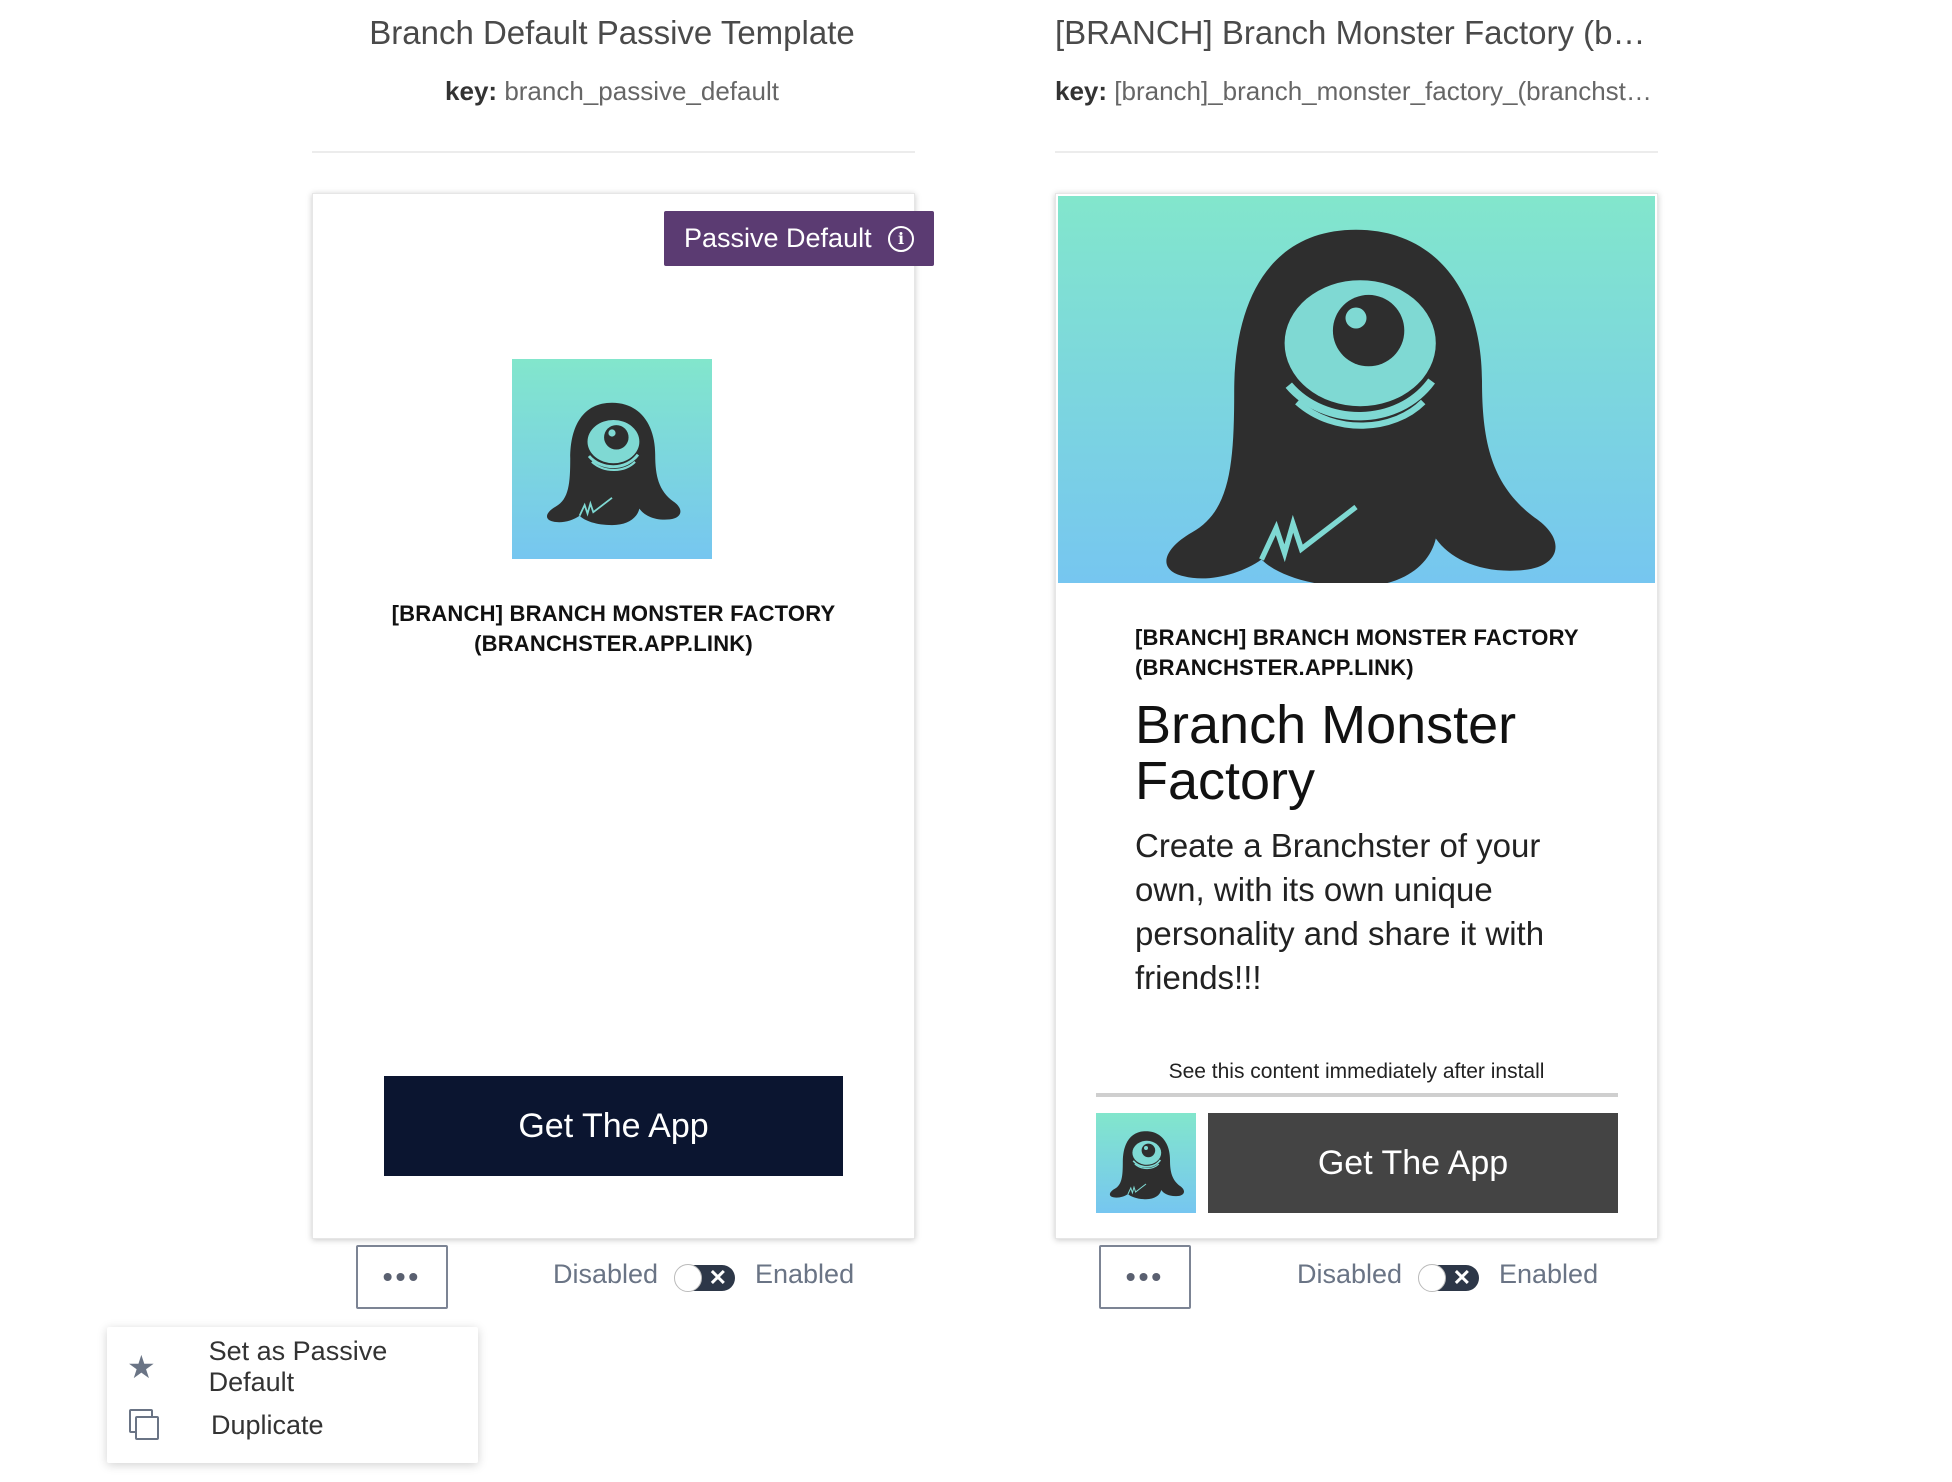  Describe the element at coordinates (1326, 753) in the screenshot. I see `headline: Branch Monster Factory` at that location.